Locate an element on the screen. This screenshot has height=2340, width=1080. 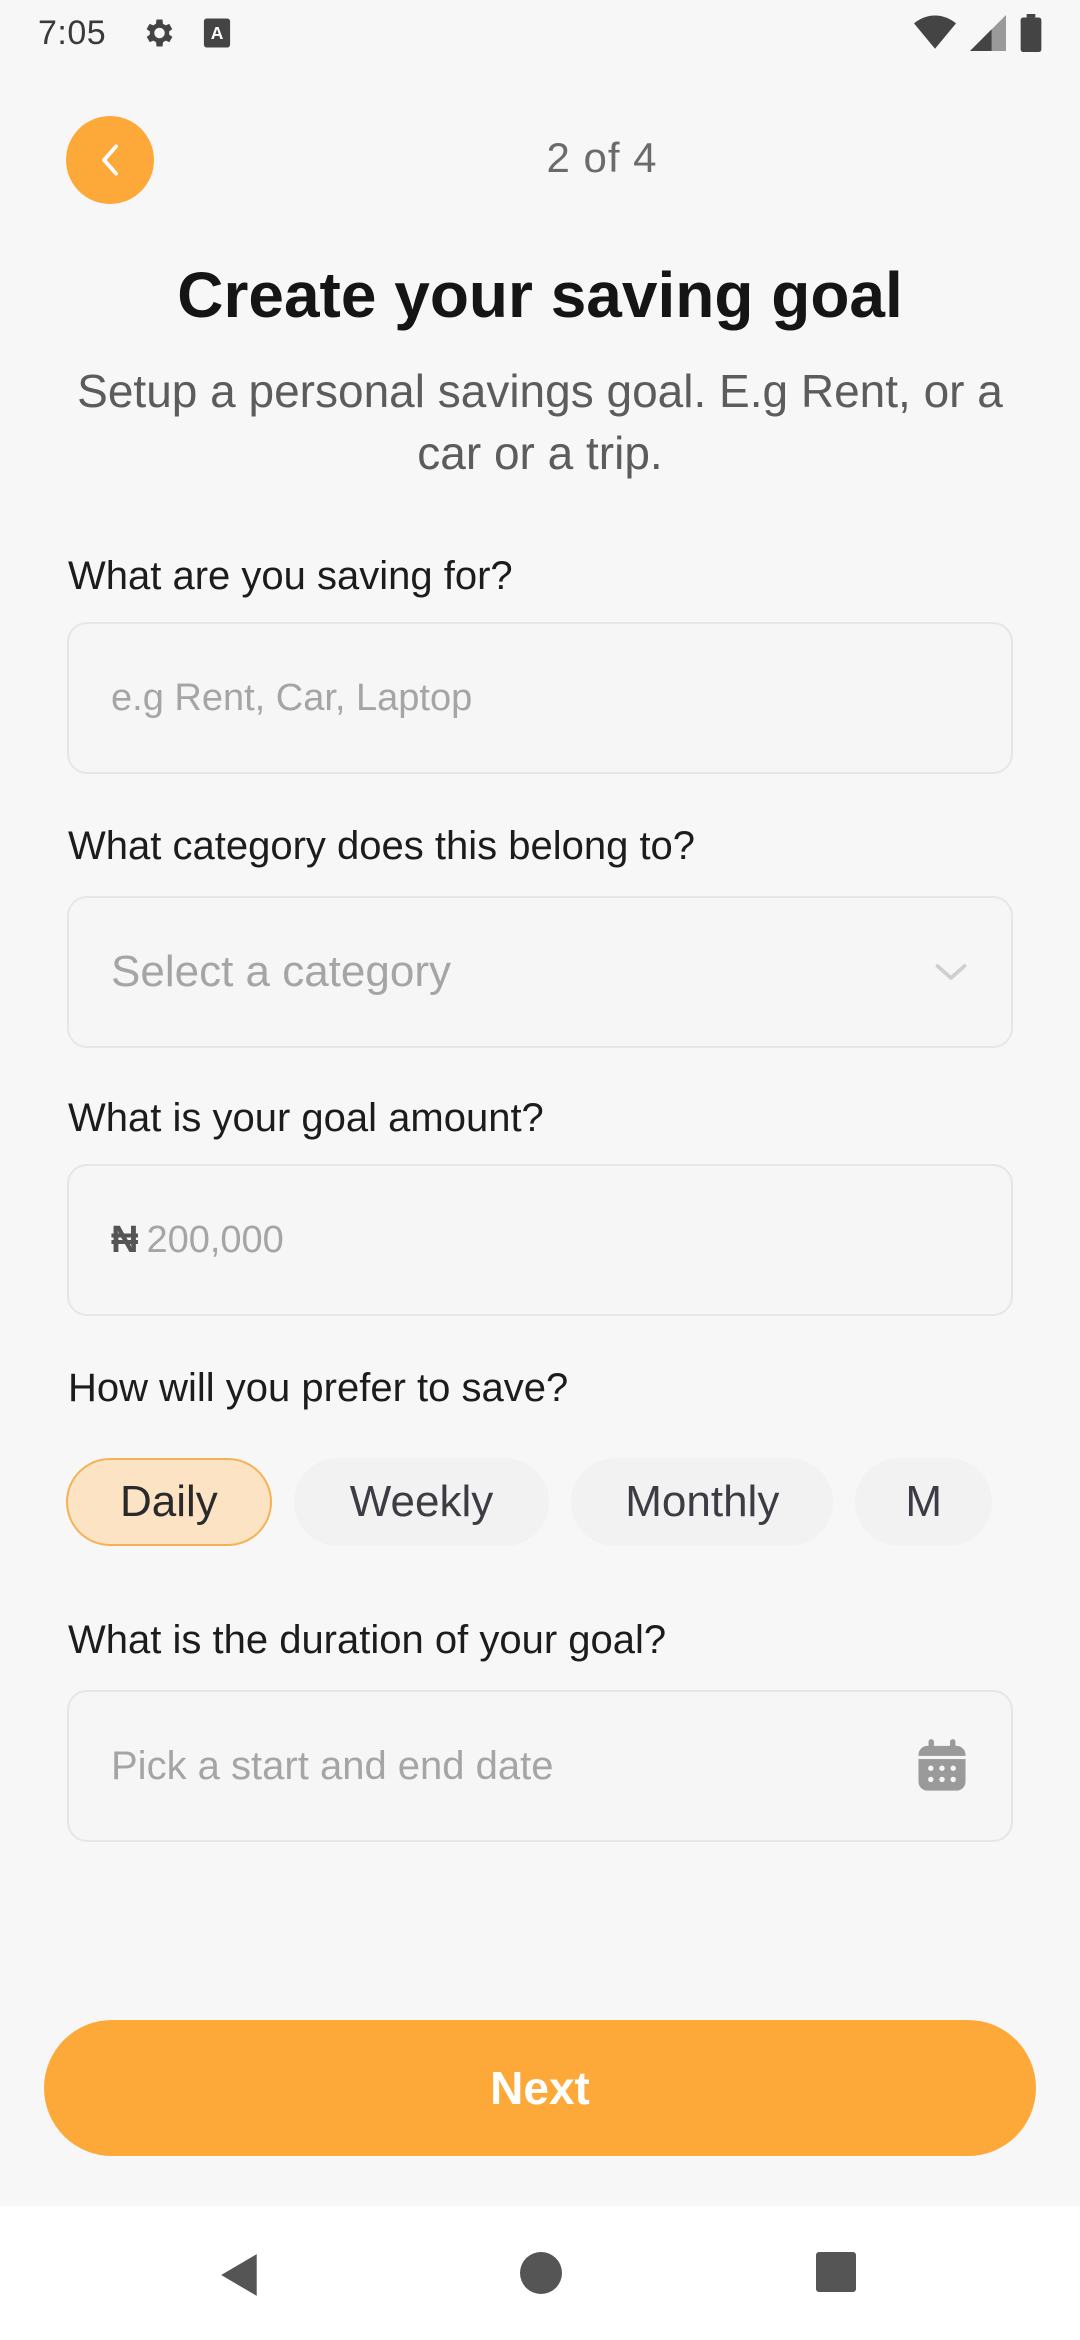
system-nav-bar is located at coordinates (540, 2273).